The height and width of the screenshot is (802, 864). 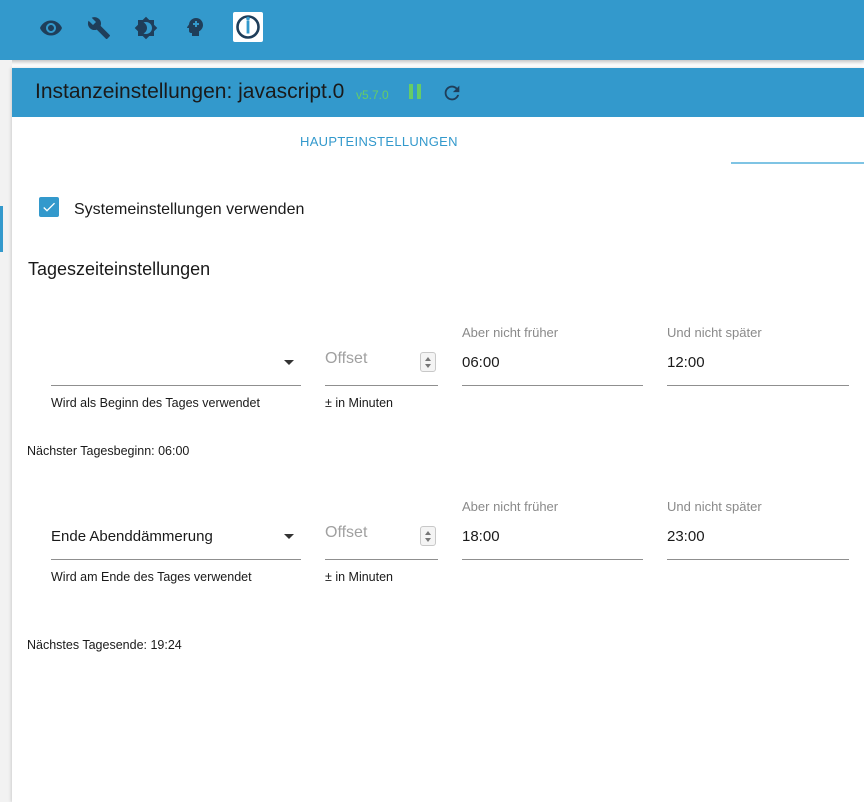 I want to click on head-icon, so click(x=195, y=28).